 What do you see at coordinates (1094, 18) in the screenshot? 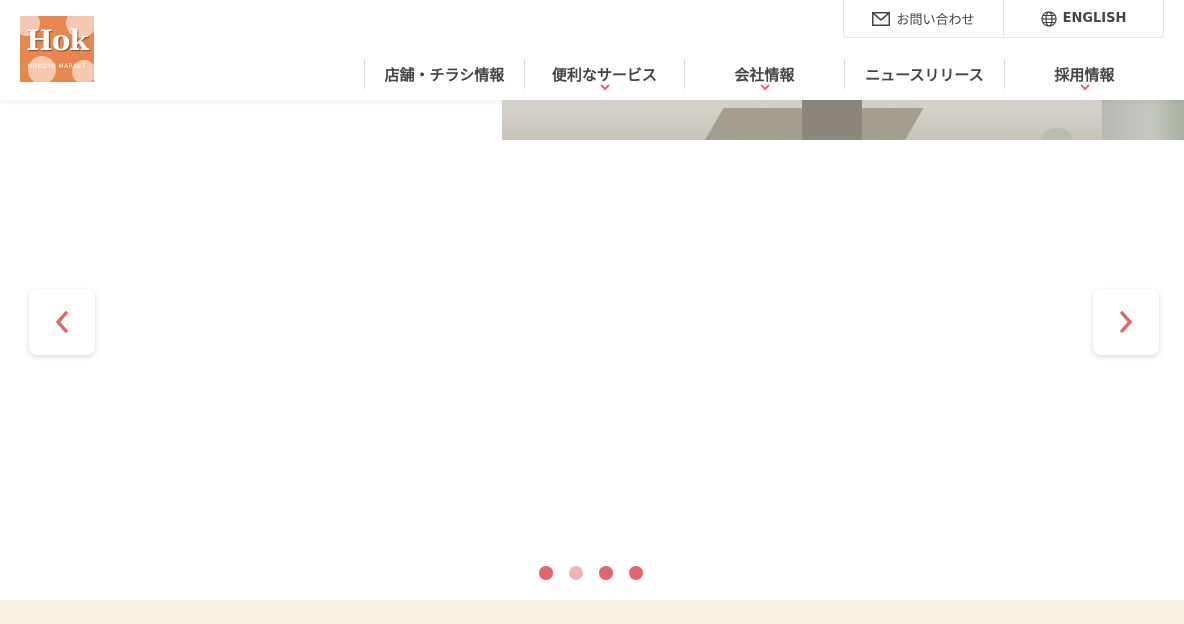
I see `language-label: ENGLISH` at bounding box center [1094, 18].